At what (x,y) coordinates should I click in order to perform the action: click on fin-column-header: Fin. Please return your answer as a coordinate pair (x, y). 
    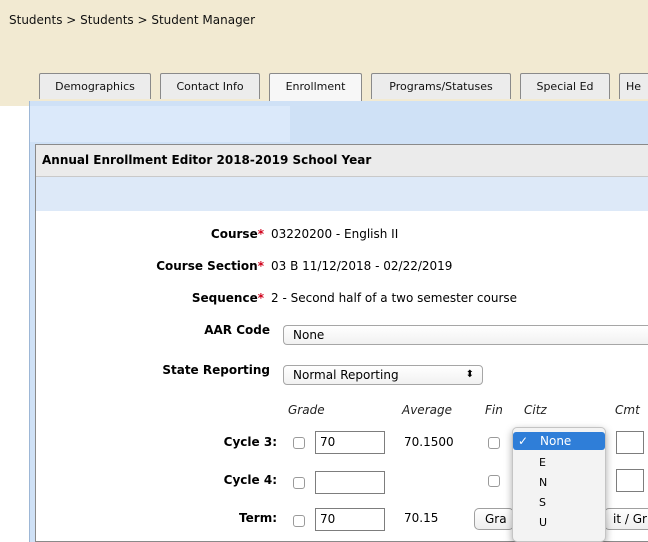
    Looking at the image, I should click on (494, 410).